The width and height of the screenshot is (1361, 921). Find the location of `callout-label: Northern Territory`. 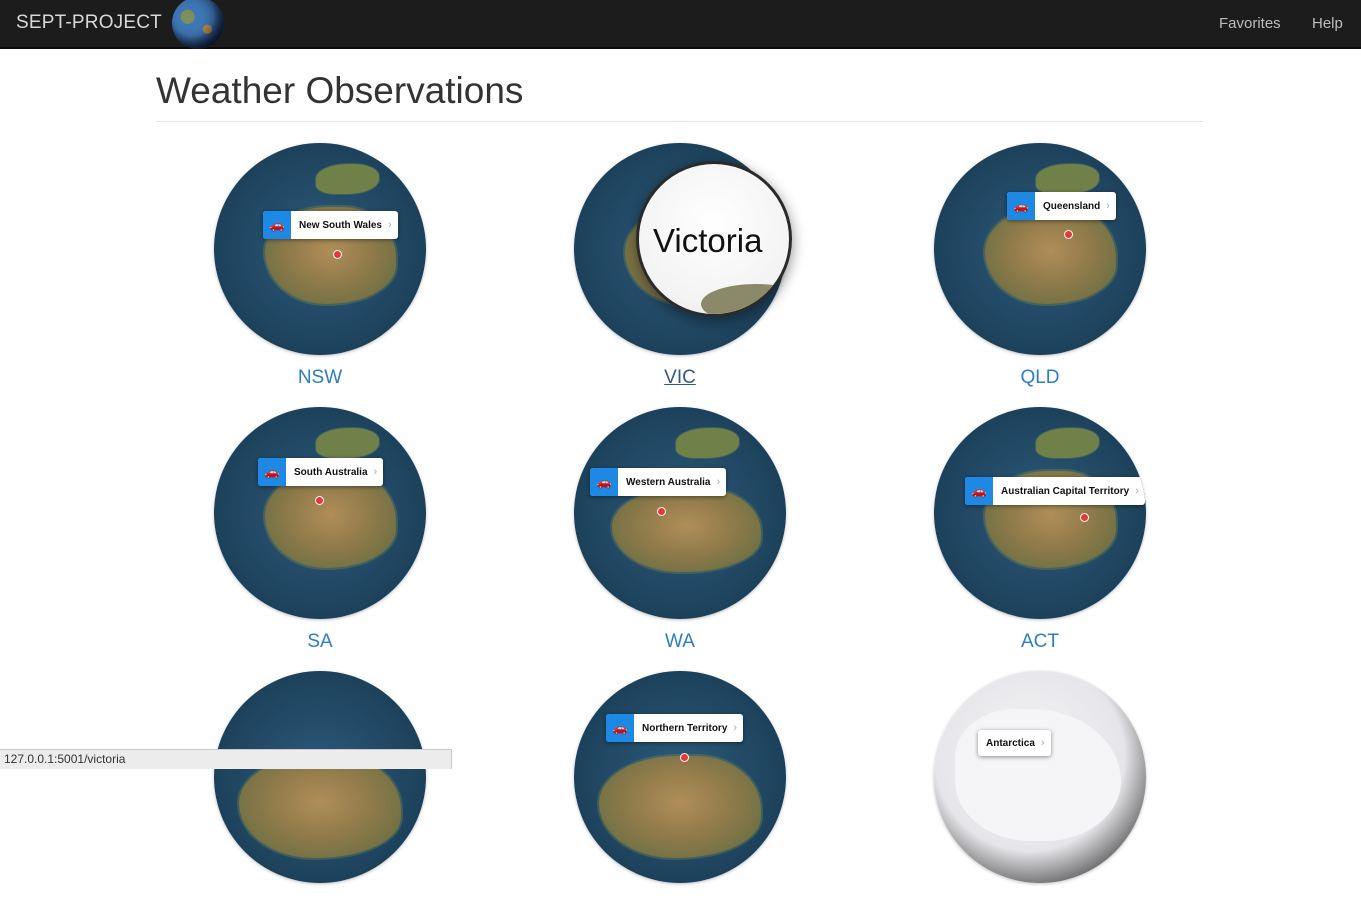

callout-label: Northern Territory is located at coordinates (685, 728).